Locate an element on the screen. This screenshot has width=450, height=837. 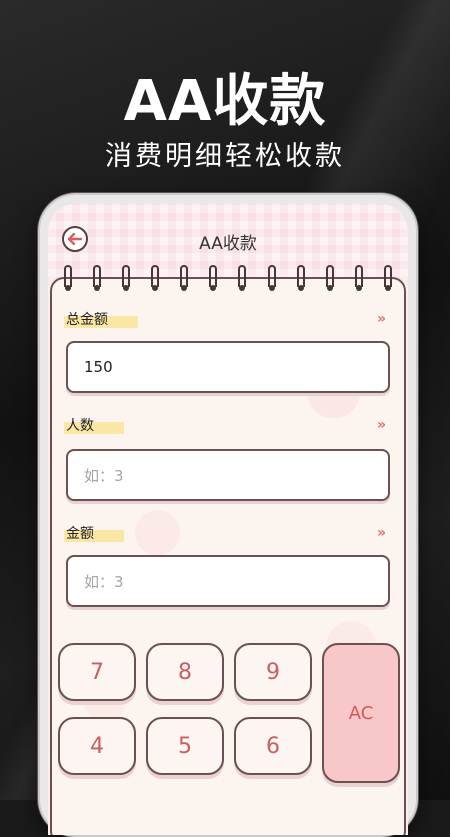
people-count-label: 人数 is located at coordinates (94, 425).